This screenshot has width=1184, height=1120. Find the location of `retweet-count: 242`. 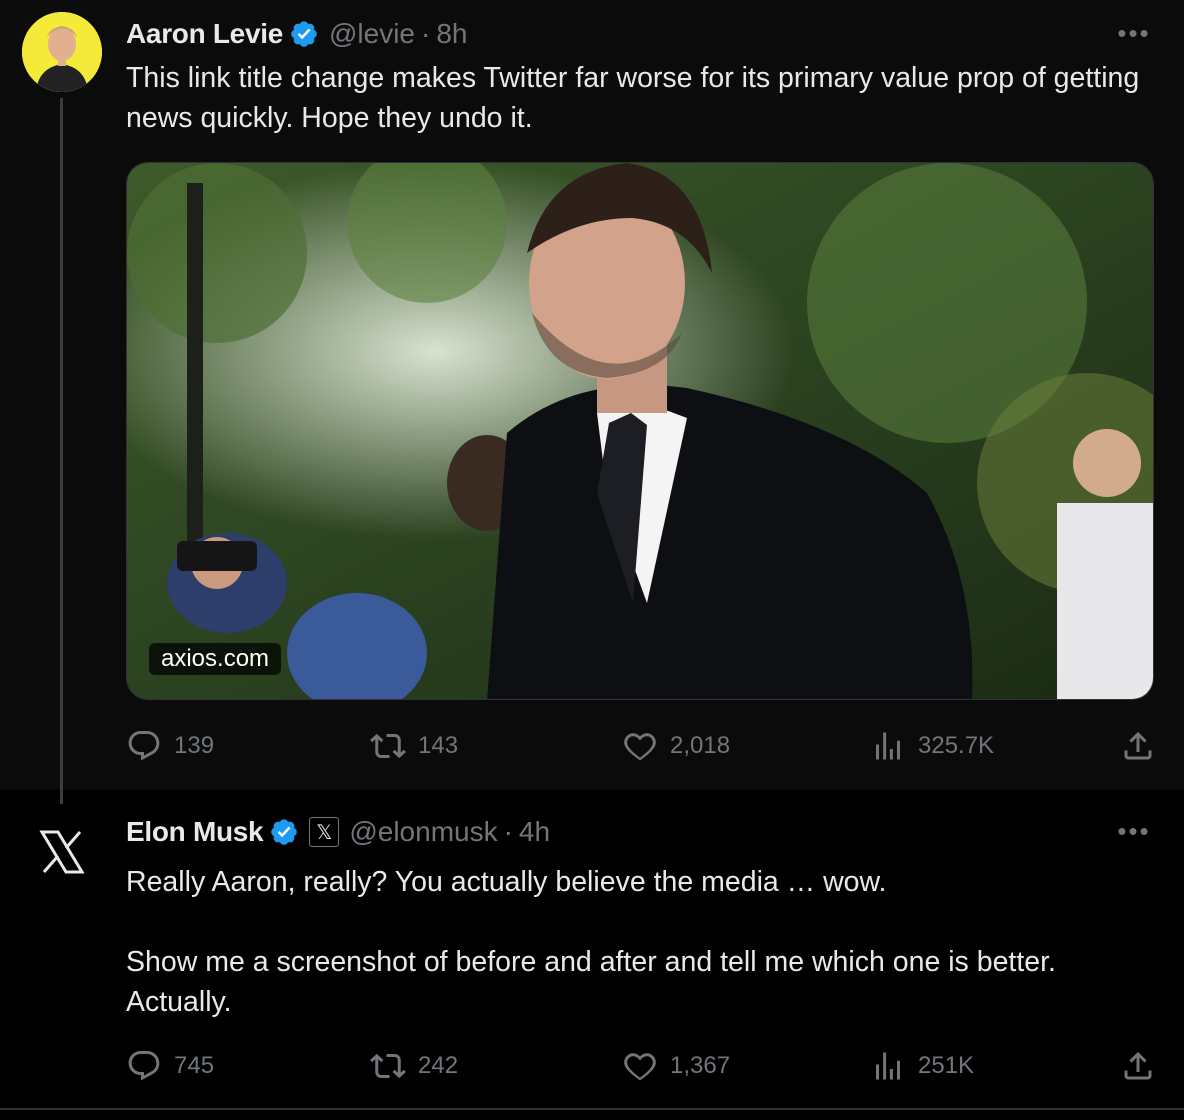

retweet-count: 242 is located at coordinates (438, 1065).